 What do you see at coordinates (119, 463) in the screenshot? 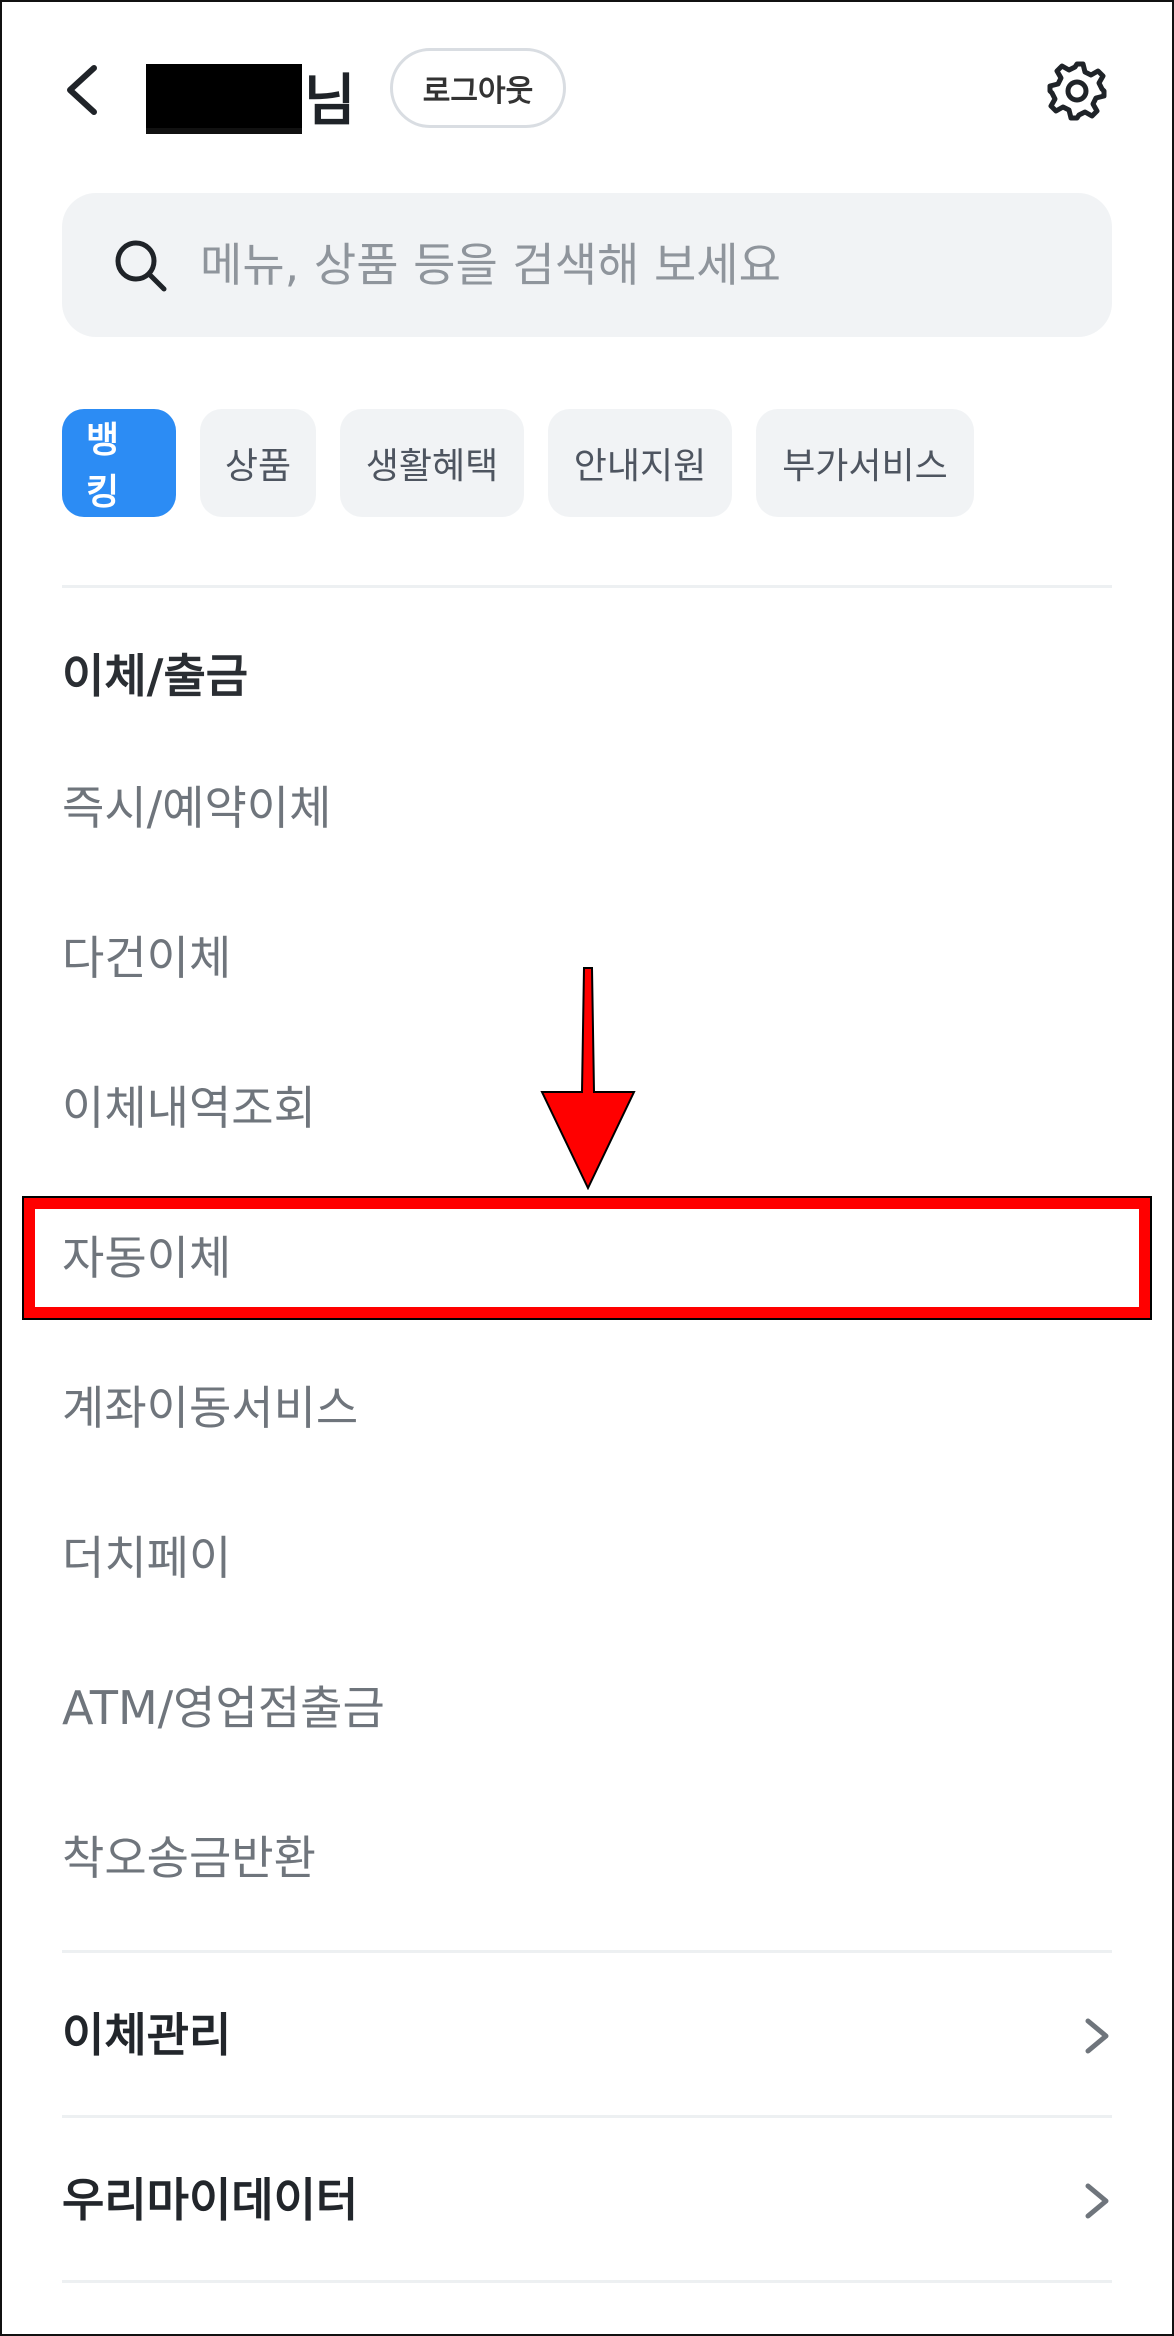
I see `tab-banking: 뱅킹` at bounding box center [119, 463].